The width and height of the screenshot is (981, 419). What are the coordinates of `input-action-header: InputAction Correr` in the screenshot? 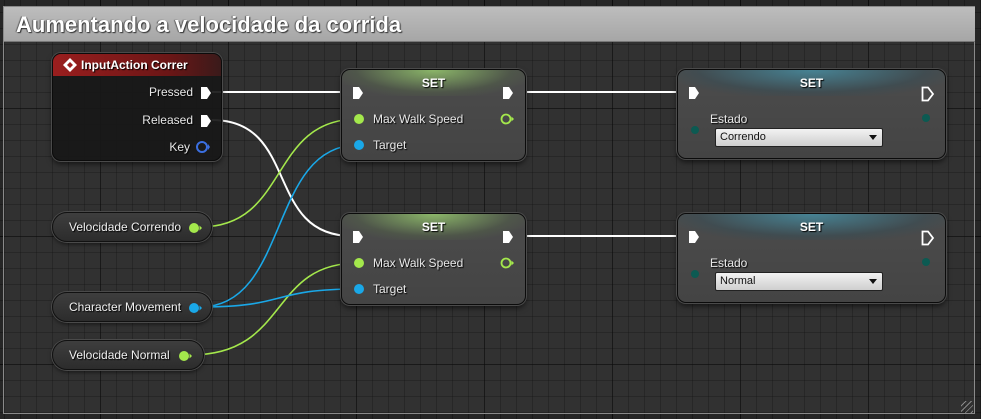 It's located at (137, 65).